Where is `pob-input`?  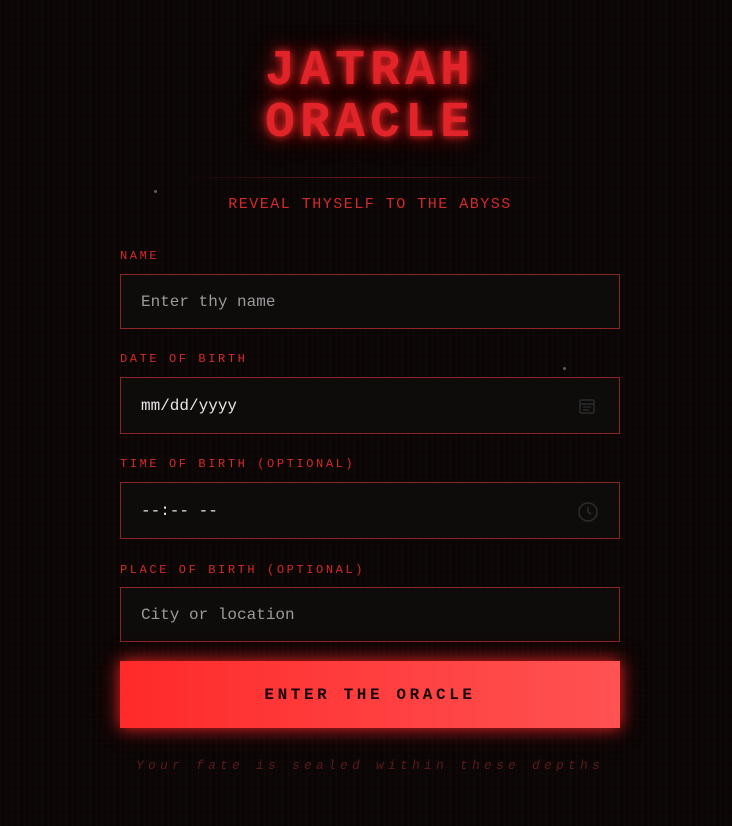
pob-input is located at coordinates (351, 614).